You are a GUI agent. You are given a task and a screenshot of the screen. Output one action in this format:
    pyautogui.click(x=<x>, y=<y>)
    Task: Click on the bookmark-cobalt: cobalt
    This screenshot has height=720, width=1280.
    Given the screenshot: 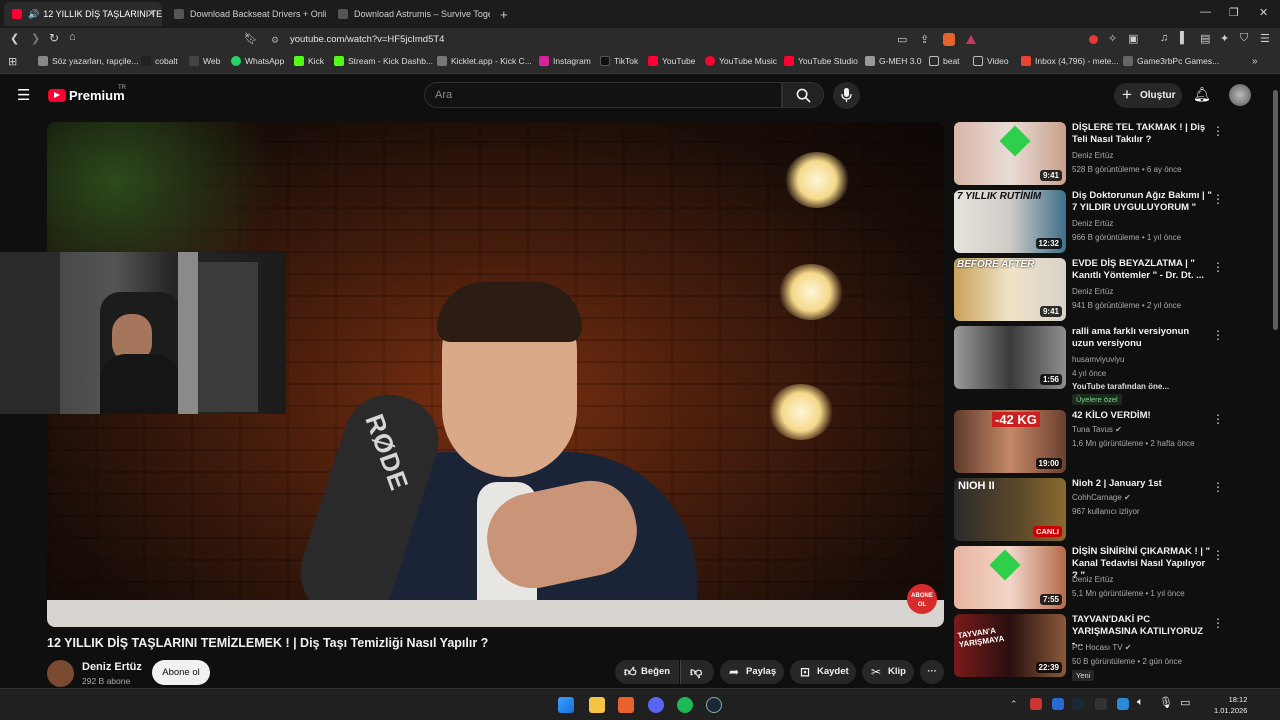 What is the action you would take?
    pyautogui.click(x=159, y=61)
    